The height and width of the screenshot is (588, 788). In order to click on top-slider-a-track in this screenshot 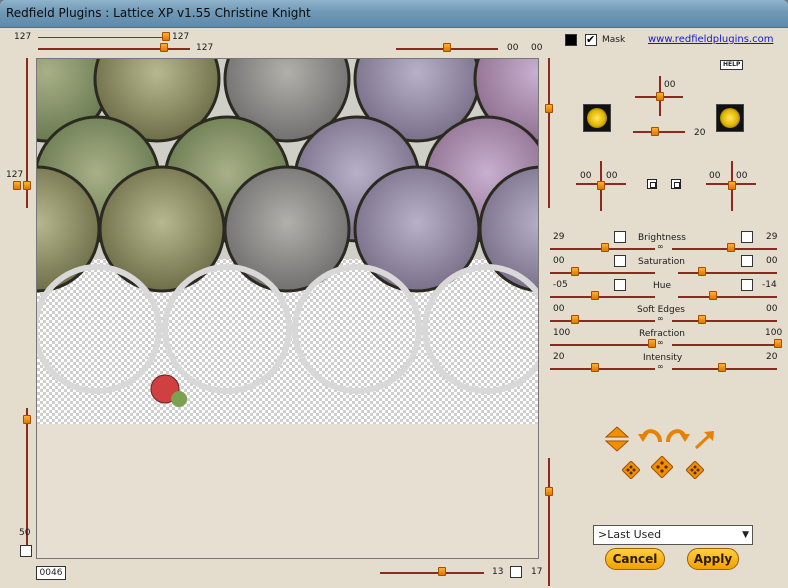, I will do `click(102, 37)`.